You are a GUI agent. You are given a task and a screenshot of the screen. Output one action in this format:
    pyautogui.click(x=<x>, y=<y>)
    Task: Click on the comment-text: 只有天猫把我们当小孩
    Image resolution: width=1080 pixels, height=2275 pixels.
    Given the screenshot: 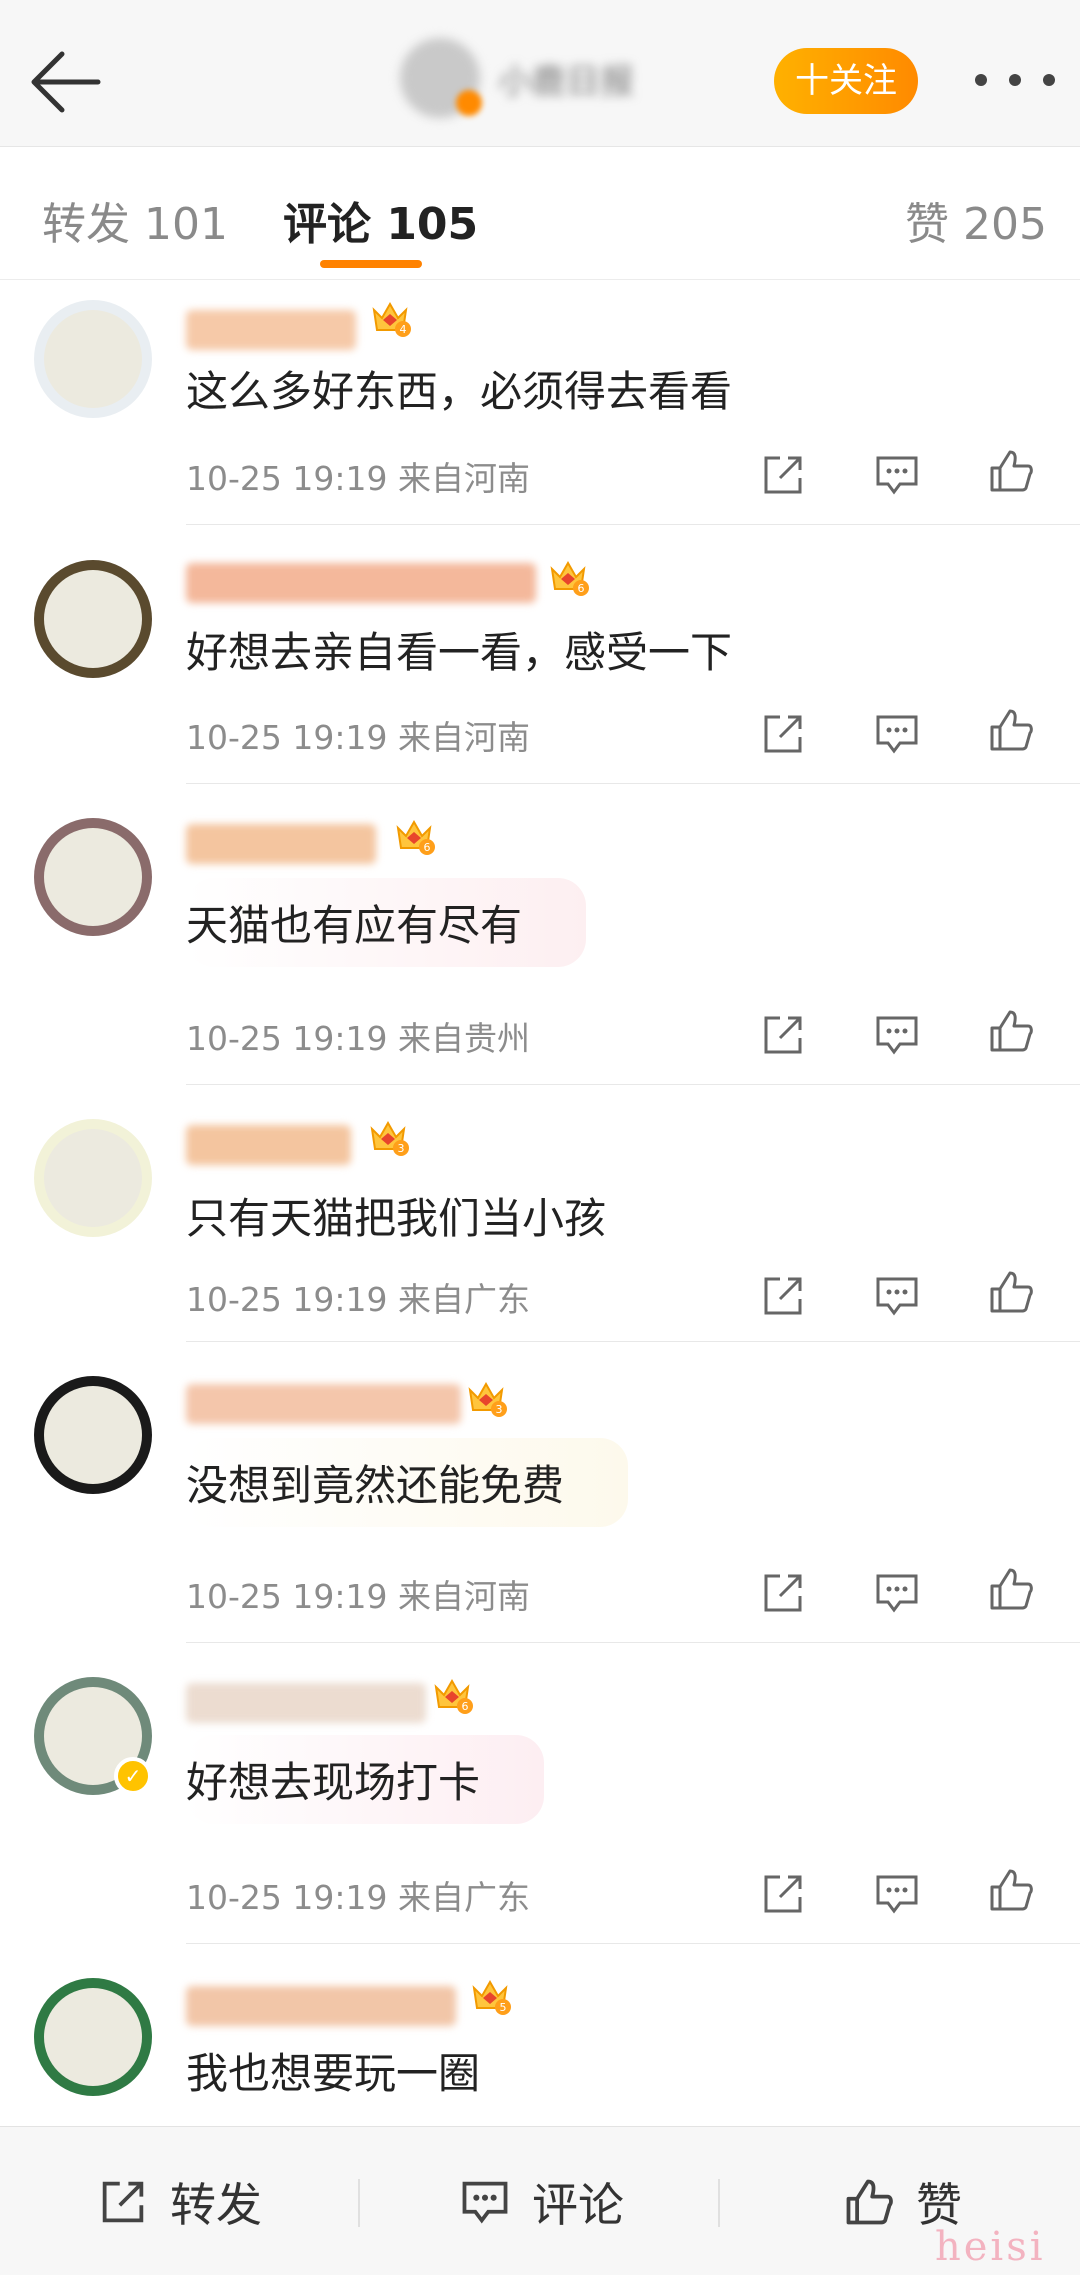 What is the action you would take?
    pyautogui.click(x=396, y=1218)
    